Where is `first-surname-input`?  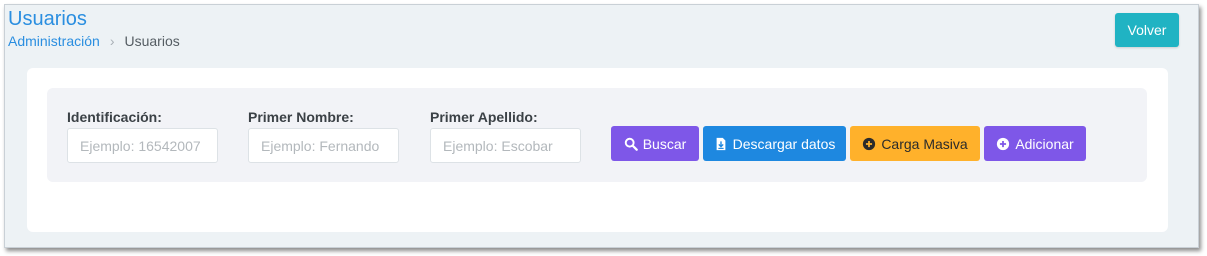
first-surname-input is located at coordinates (505, 145).